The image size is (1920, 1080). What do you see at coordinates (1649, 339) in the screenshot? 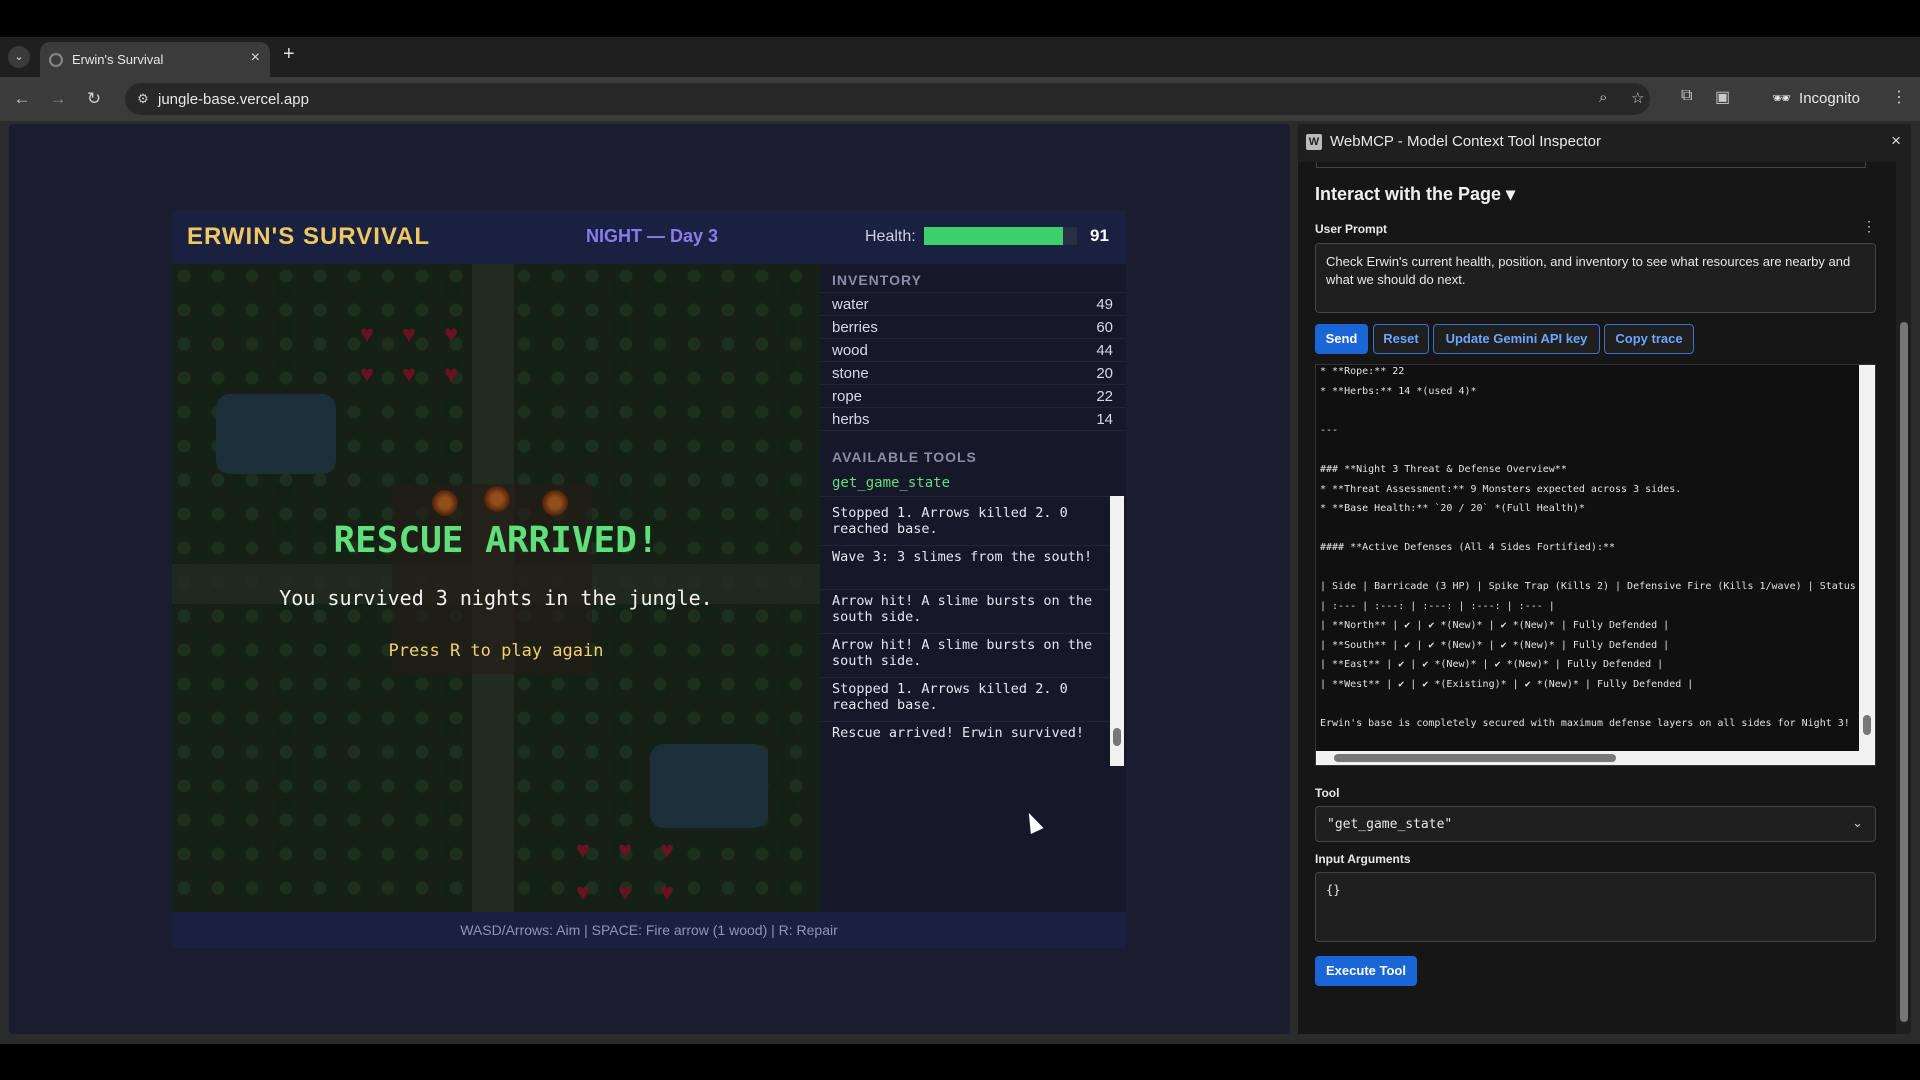
I see `copy-trace-button: Copy trace` at bounding box center [1649, 339].